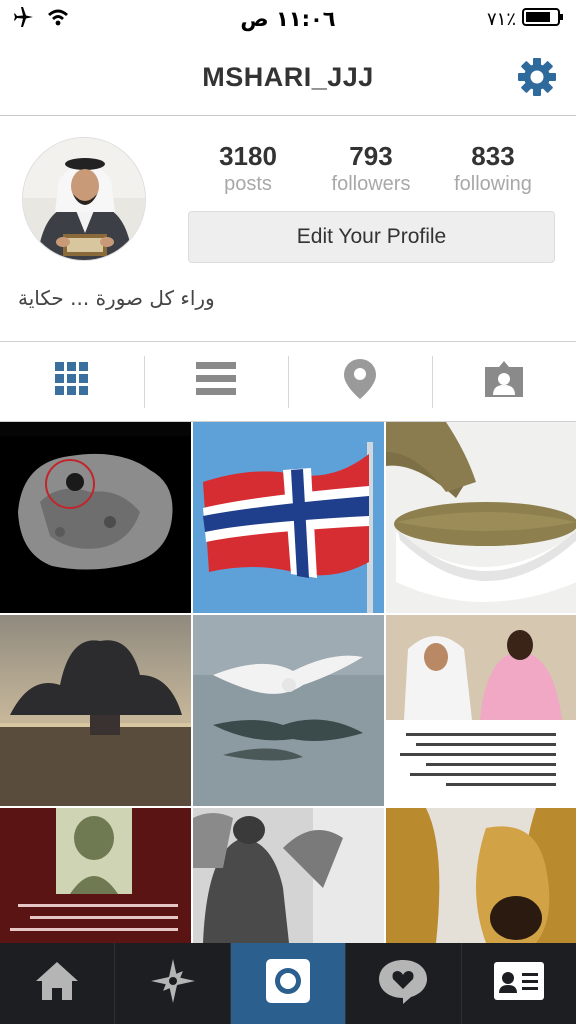 Image resolution: width=576 pixels, height=1024 pixels. Describe the element at coordinates (537, 77) in the screenshot. I see `settings-gear-icon` at that location.